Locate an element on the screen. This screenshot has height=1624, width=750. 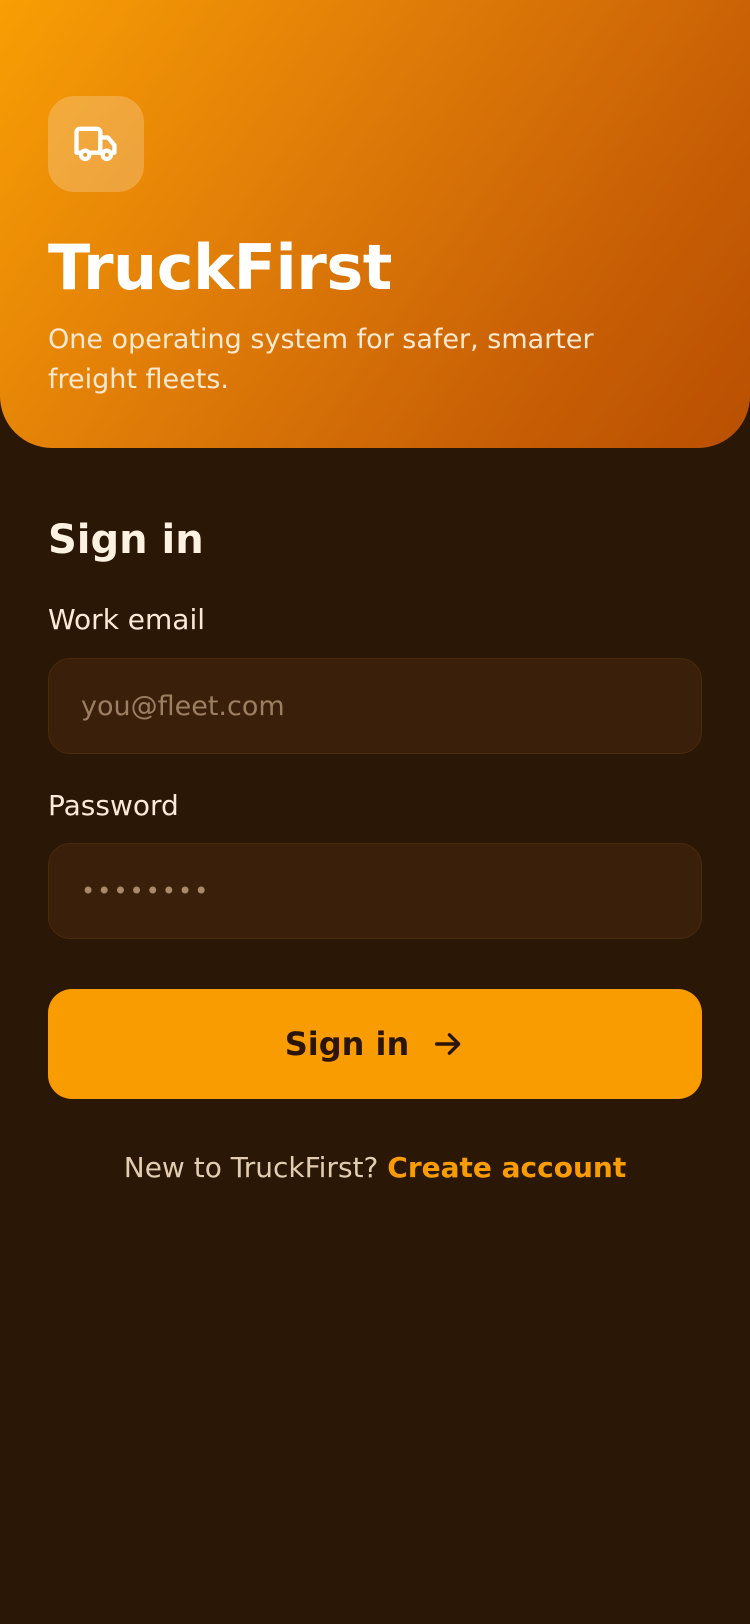
app-logo is located at coordinates (96, 144).